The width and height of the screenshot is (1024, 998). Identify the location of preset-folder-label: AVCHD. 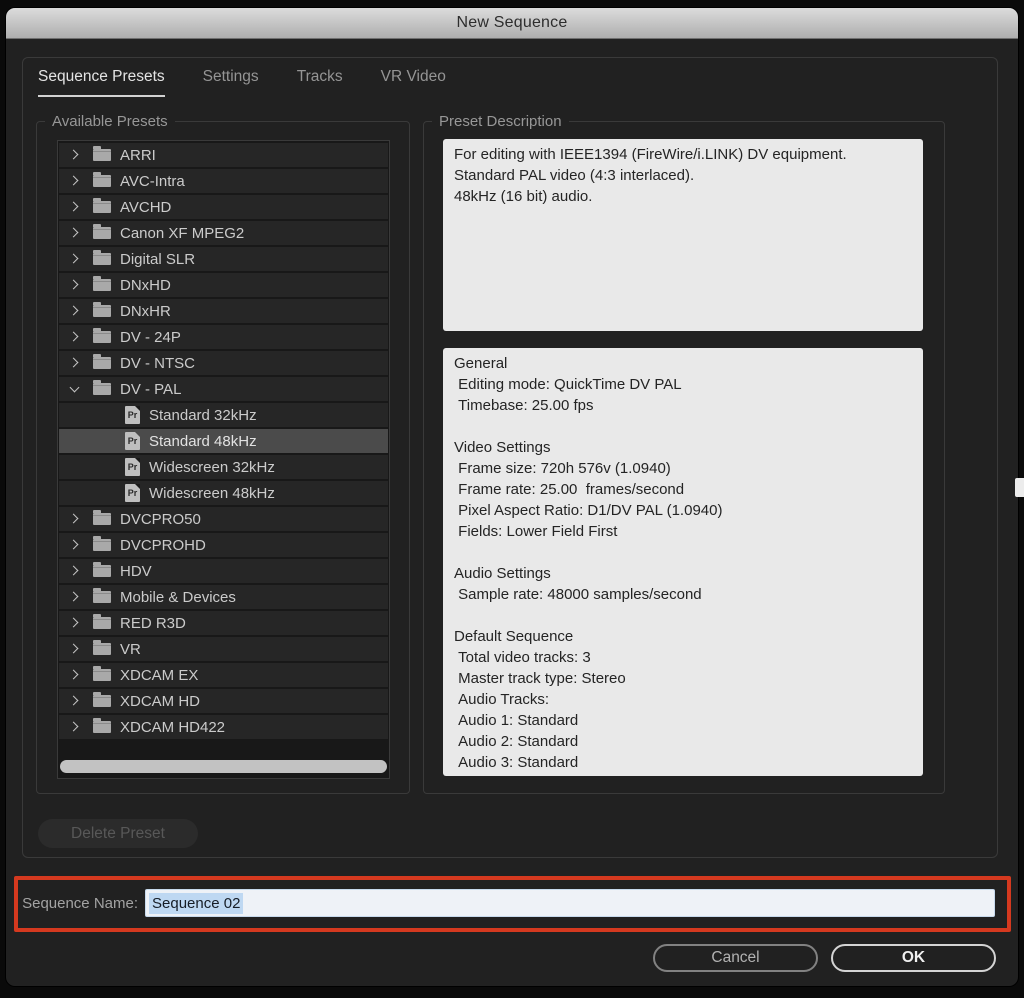
(146, 207).